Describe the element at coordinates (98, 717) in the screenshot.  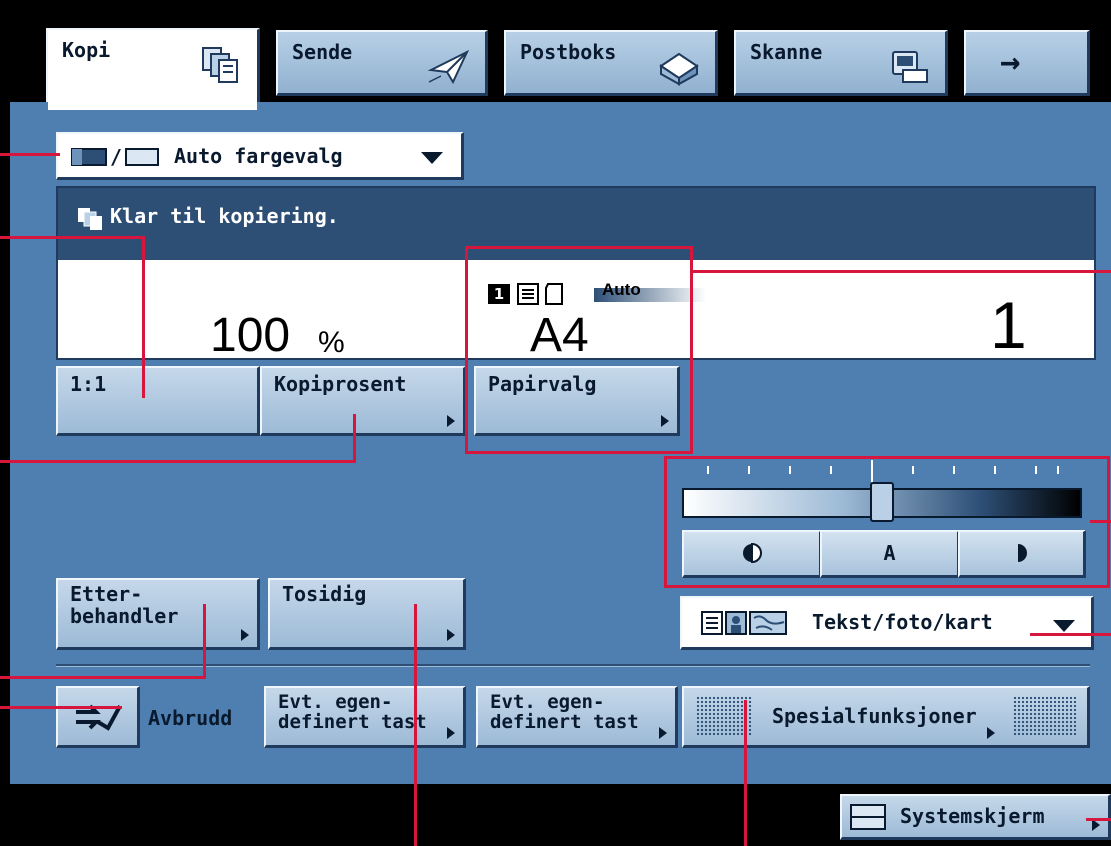
I see `interrupt-button` at that location.